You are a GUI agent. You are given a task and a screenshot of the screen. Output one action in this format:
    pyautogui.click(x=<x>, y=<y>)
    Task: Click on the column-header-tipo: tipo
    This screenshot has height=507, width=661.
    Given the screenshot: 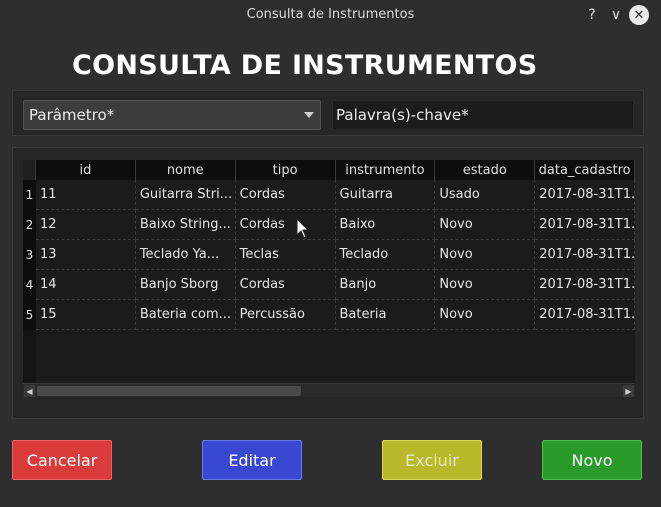 What is the action you would take?
    pyautogui.click(x=286, y=170)
    